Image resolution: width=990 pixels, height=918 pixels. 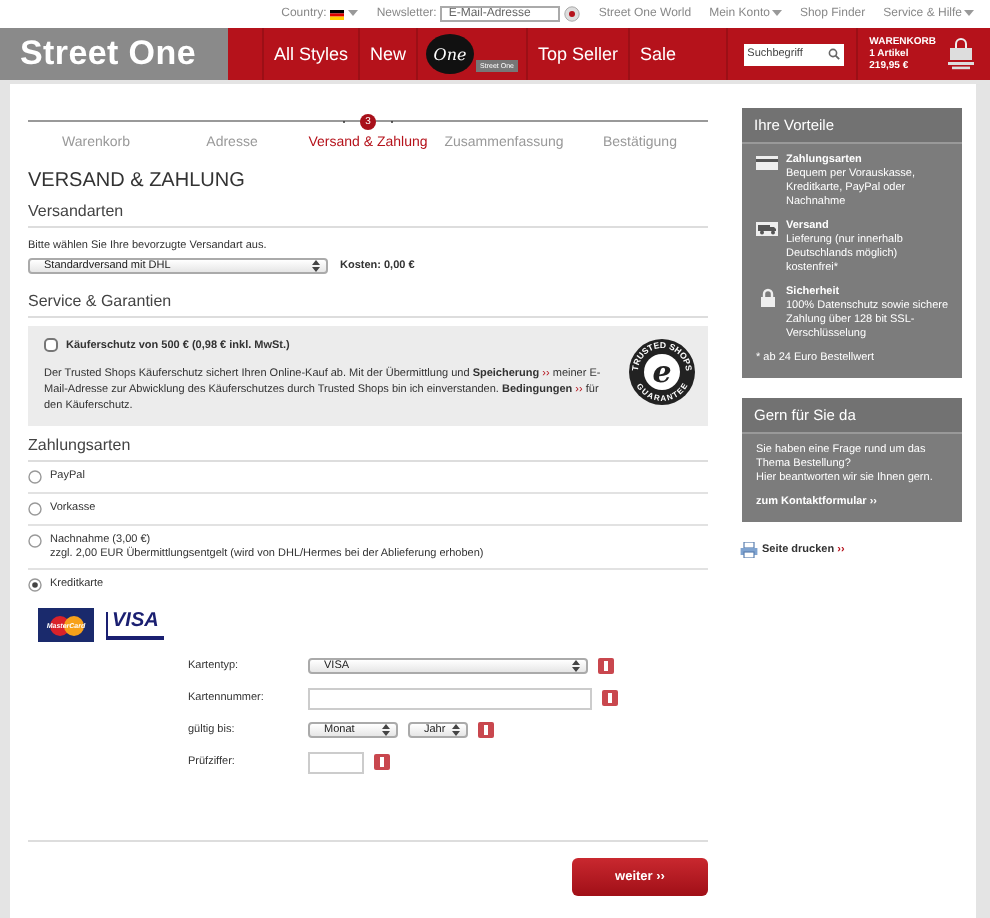 I want to click on nav-link: New, so click(x=387, y=54).